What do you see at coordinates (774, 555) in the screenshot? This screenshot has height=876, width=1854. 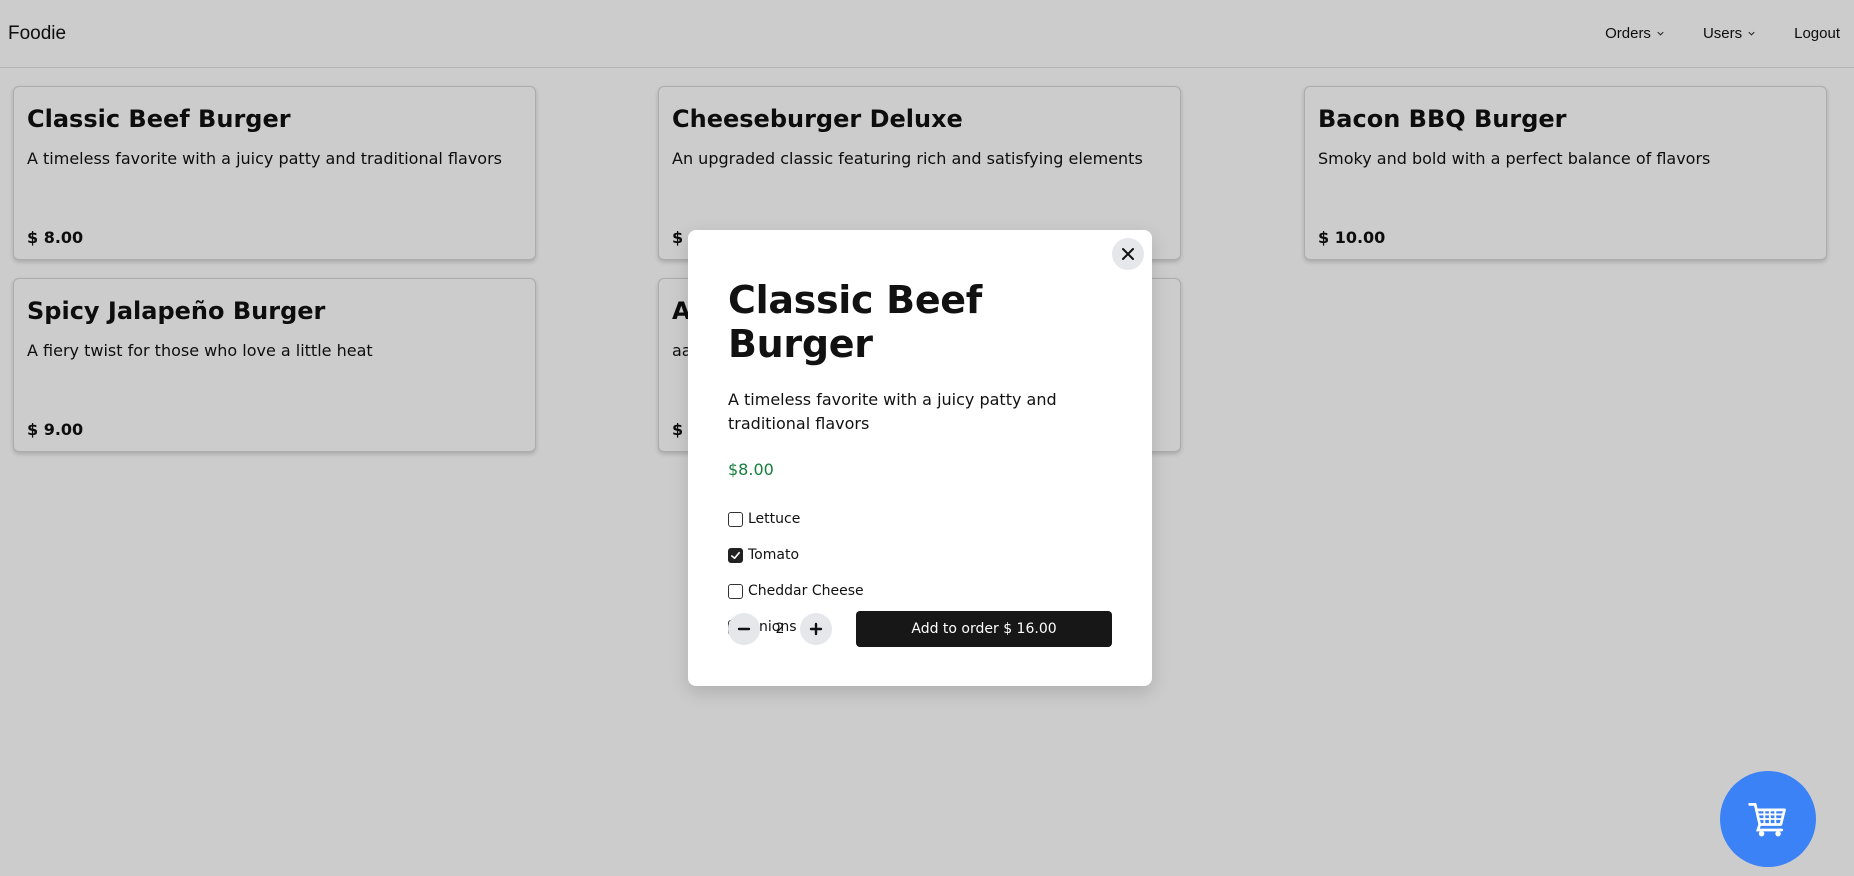 I see `option-label: Tomato` at bounding box center [774, 555].